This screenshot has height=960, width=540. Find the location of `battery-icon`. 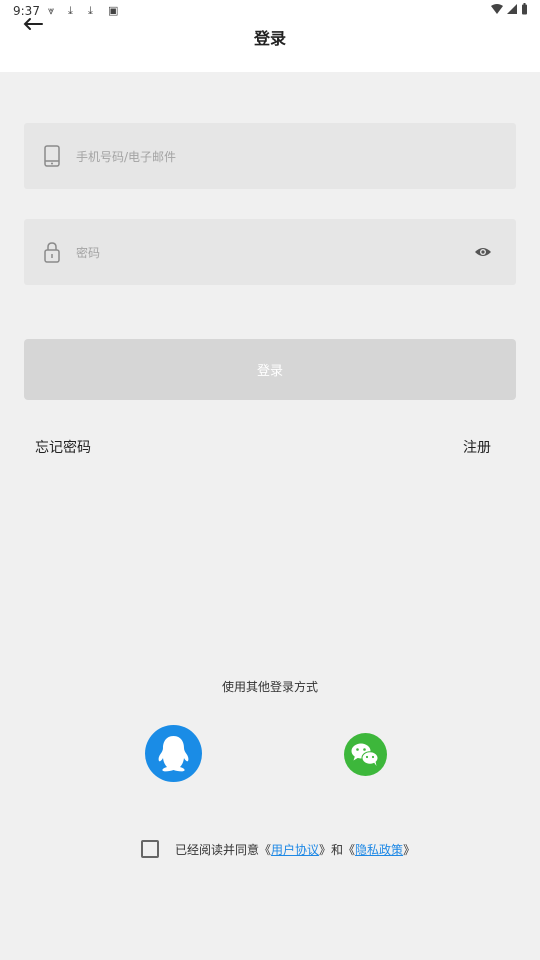

battery-icon is located at coordinates (524, 9).